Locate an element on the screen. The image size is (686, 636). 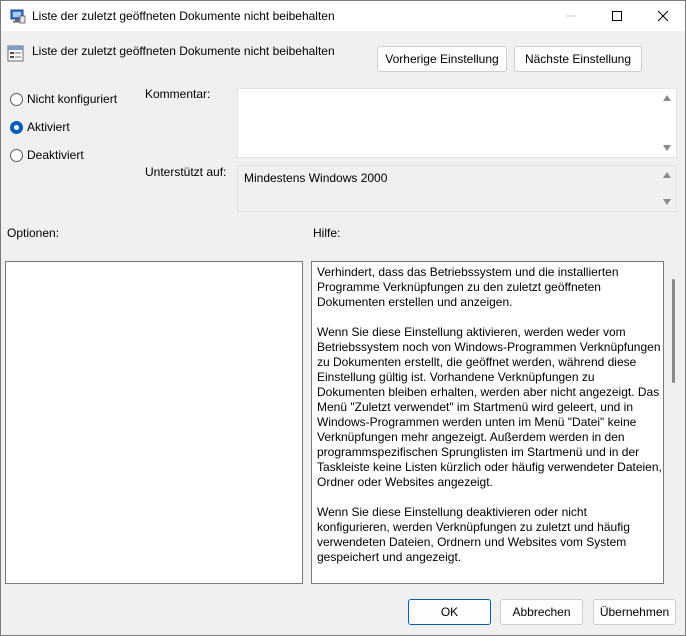
minimize-button is located at coordinates (571, 16).